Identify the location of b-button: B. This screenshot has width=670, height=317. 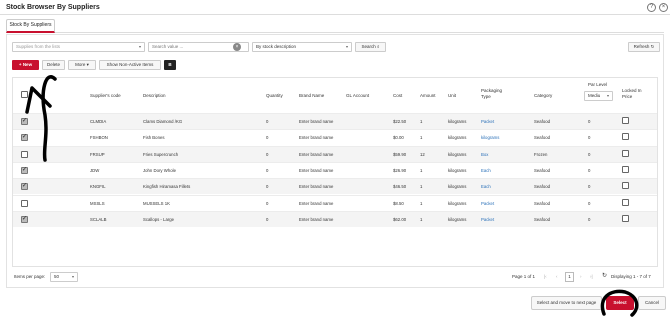
(170, 65).